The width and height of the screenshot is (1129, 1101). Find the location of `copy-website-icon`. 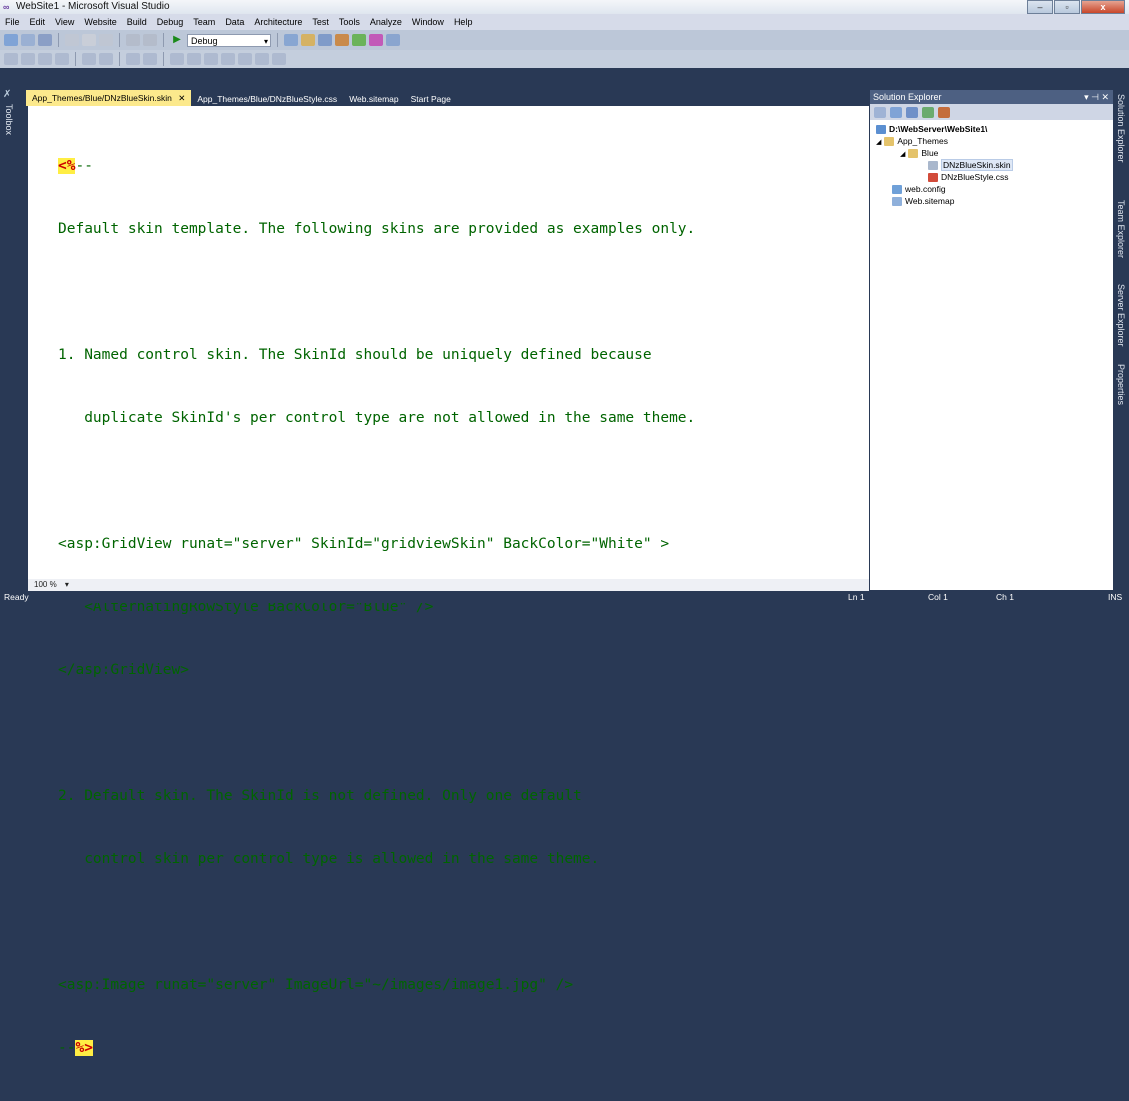

copy-website-icon is located at coordinates (944, 112).